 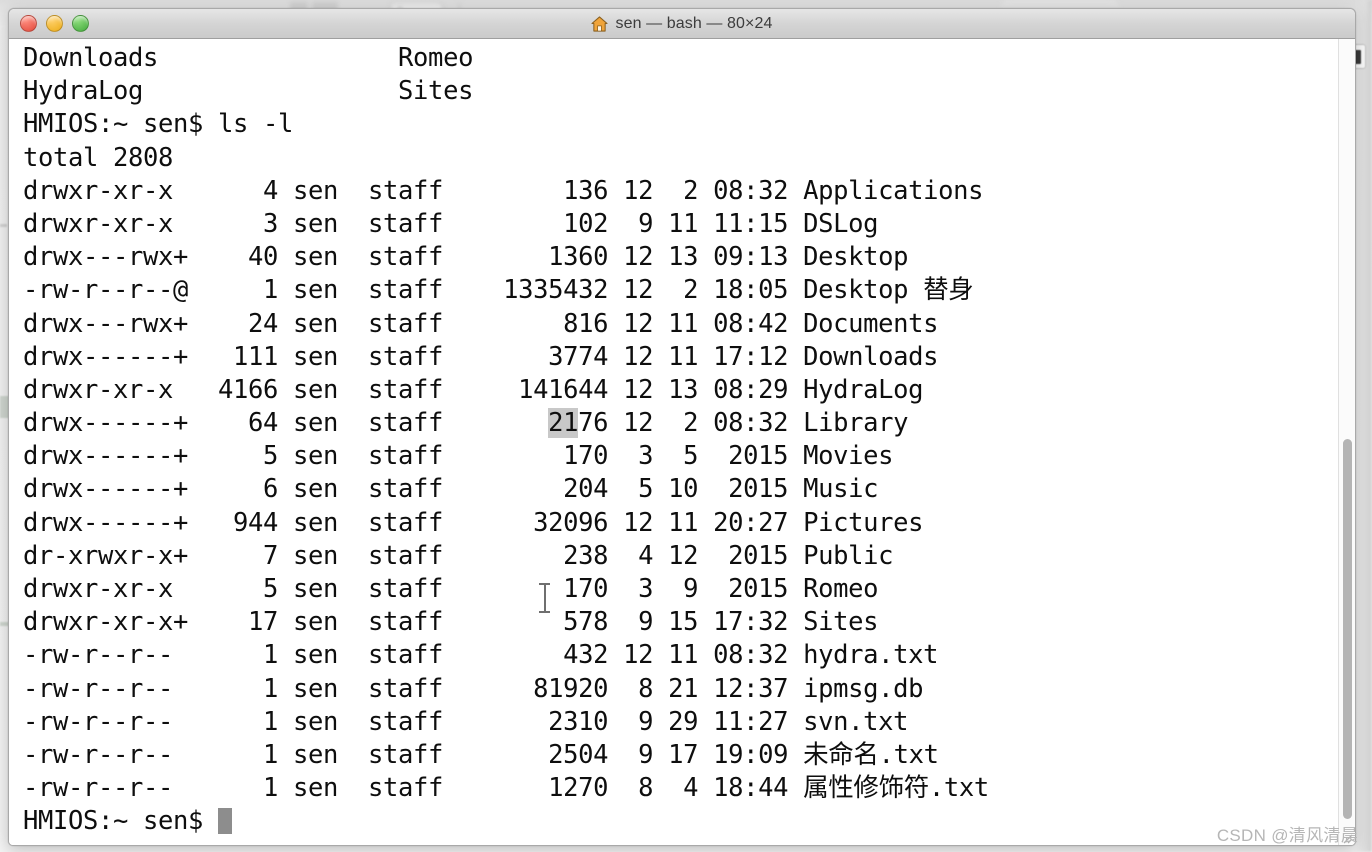 I want to click on house-icon, so click(x=600, y=23).